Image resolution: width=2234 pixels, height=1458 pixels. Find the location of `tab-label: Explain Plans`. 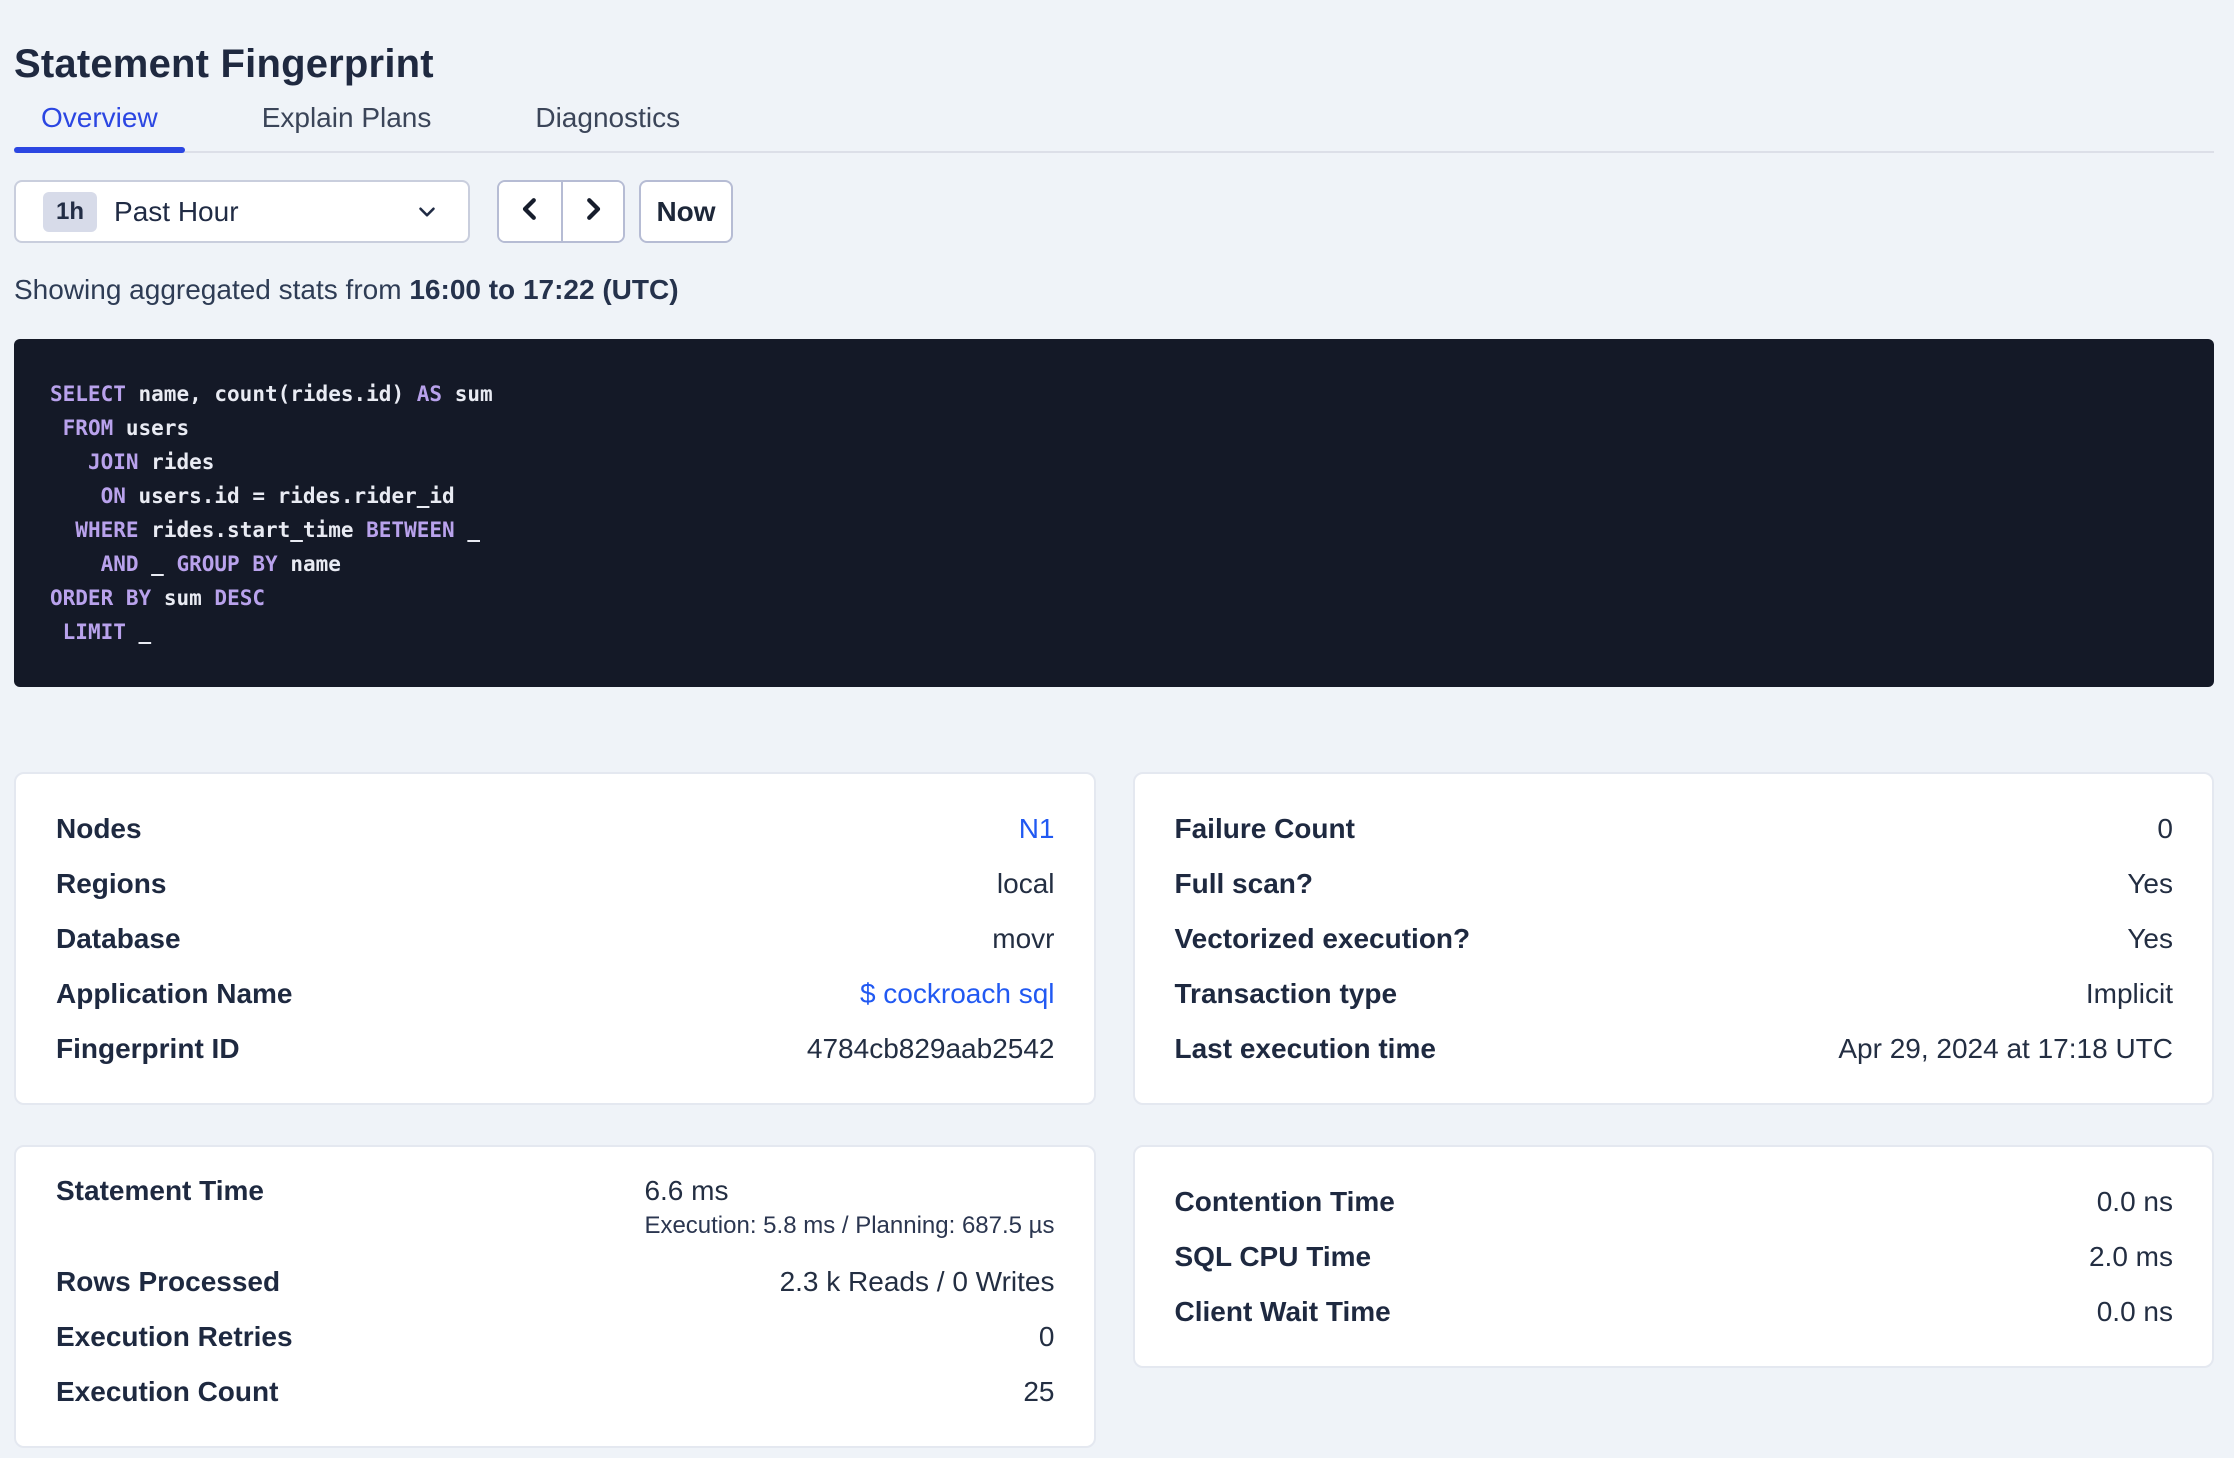

tab-label: Explain Plans is located at coordinates (346, 117).